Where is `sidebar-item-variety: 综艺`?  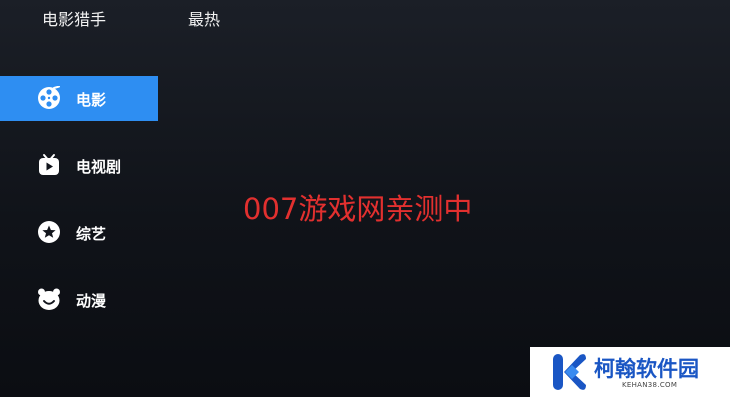 sidebar-item-variety: 综艺 is located at coordinates (79, 232).